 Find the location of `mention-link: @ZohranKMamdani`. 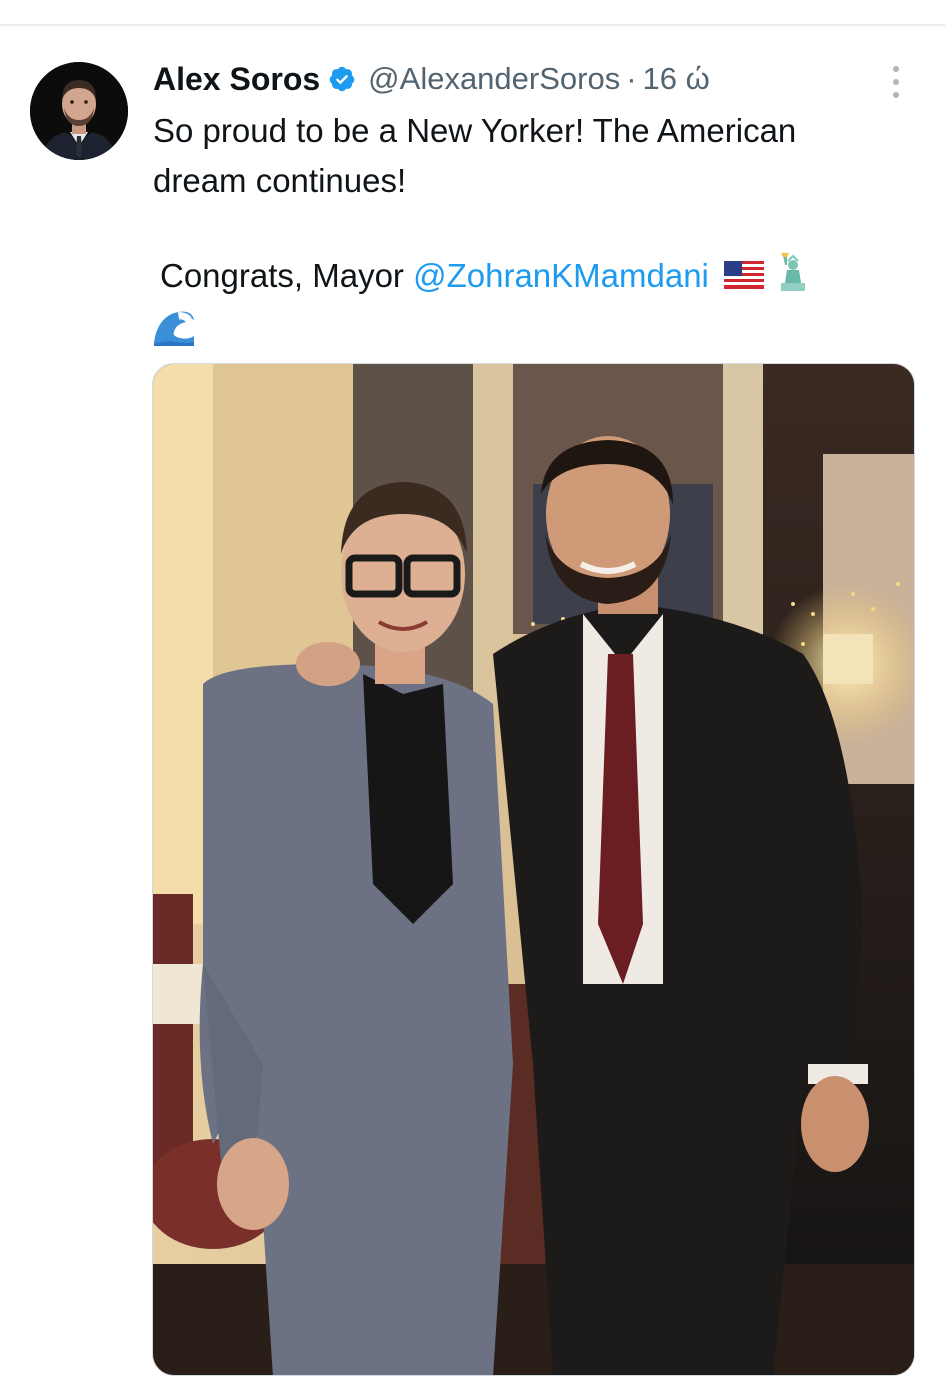

mention-link: @ZohranKMamdani is located at coordinates (561, 275).